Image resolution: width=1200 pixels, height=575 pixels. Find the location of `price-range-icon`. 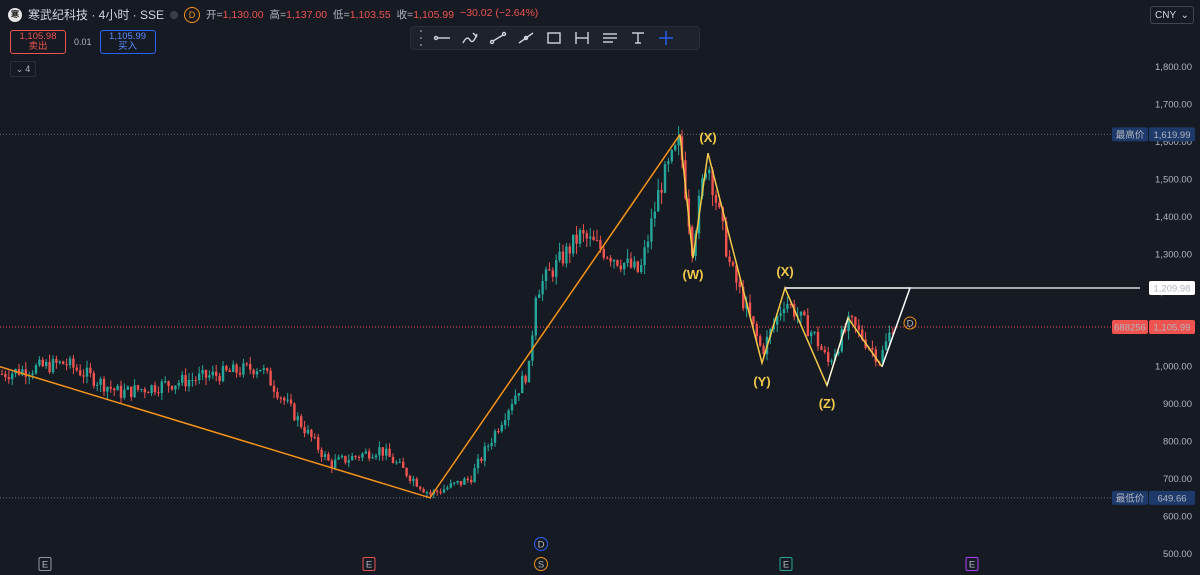

price-range-icon is located at coordinates (582, 38).